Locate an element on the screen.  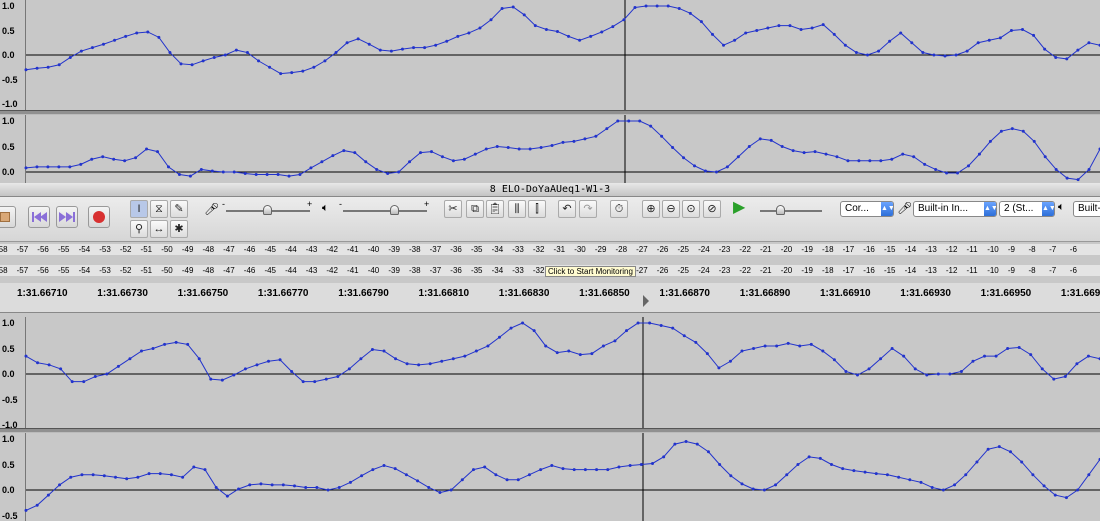
output-device-select: Built- is located at coordinates (1086, 209).